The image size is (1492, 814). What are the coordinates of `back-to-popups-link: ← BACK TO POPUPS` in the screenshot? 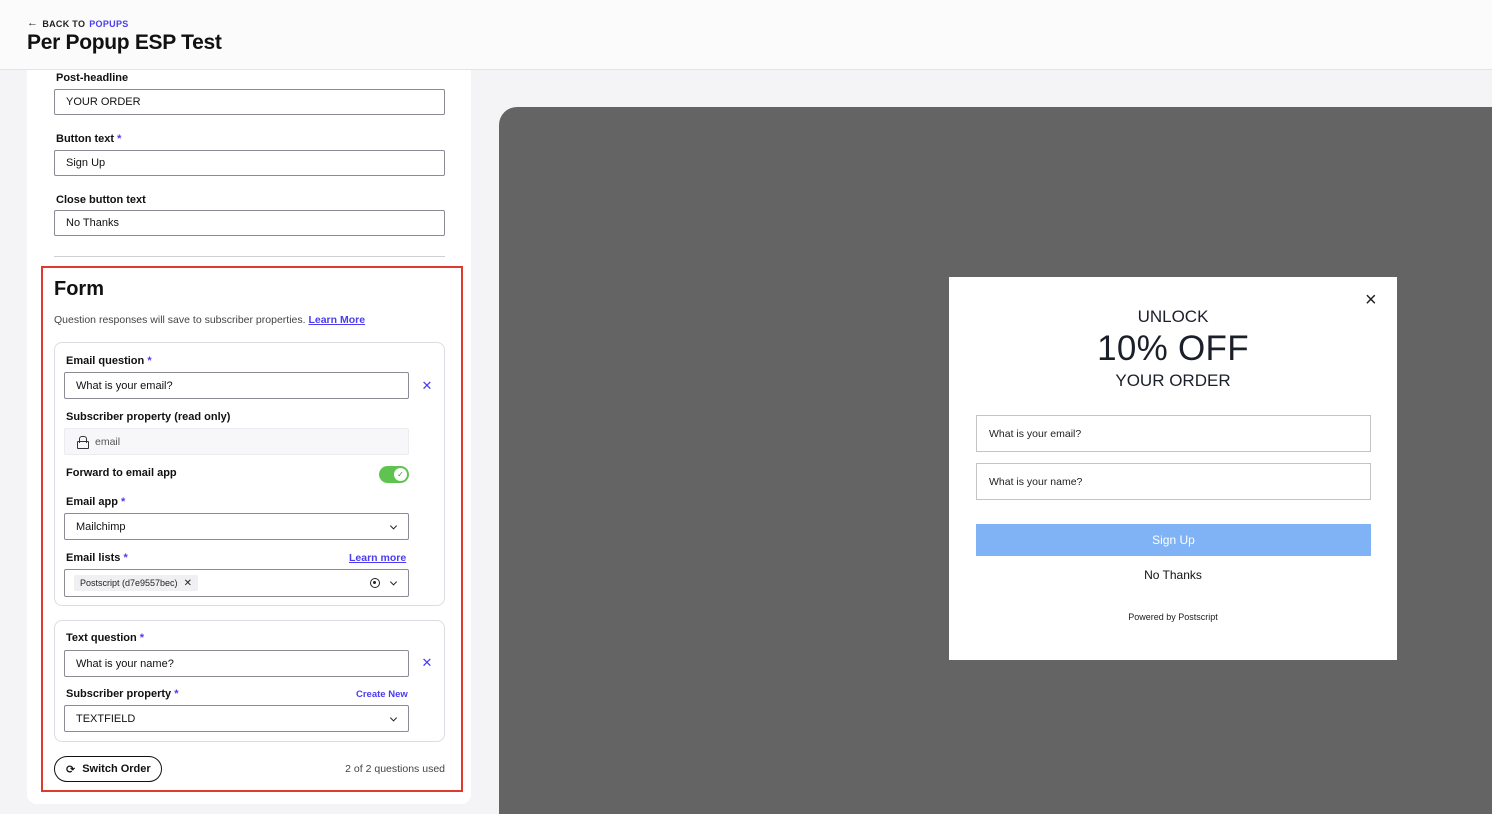 It's located at (78, 23).